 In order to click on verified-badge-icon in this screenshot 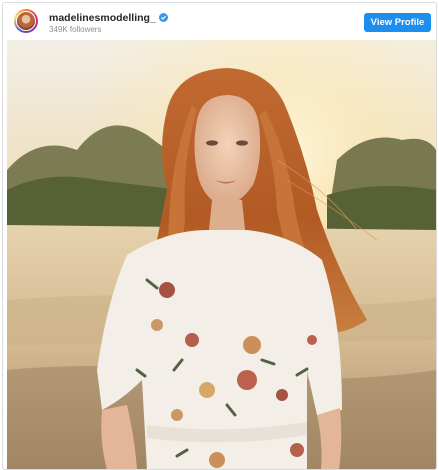, I will do `click(163, 19)`.